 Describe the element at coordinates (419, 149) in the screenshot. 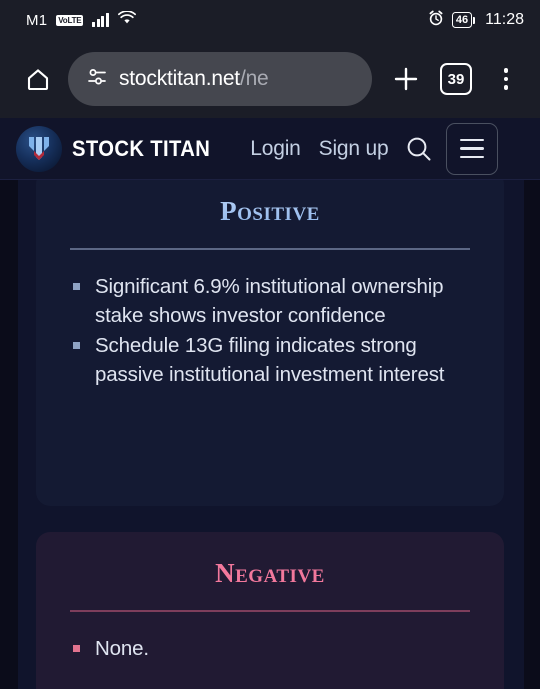

I see `search-icon` at that location.